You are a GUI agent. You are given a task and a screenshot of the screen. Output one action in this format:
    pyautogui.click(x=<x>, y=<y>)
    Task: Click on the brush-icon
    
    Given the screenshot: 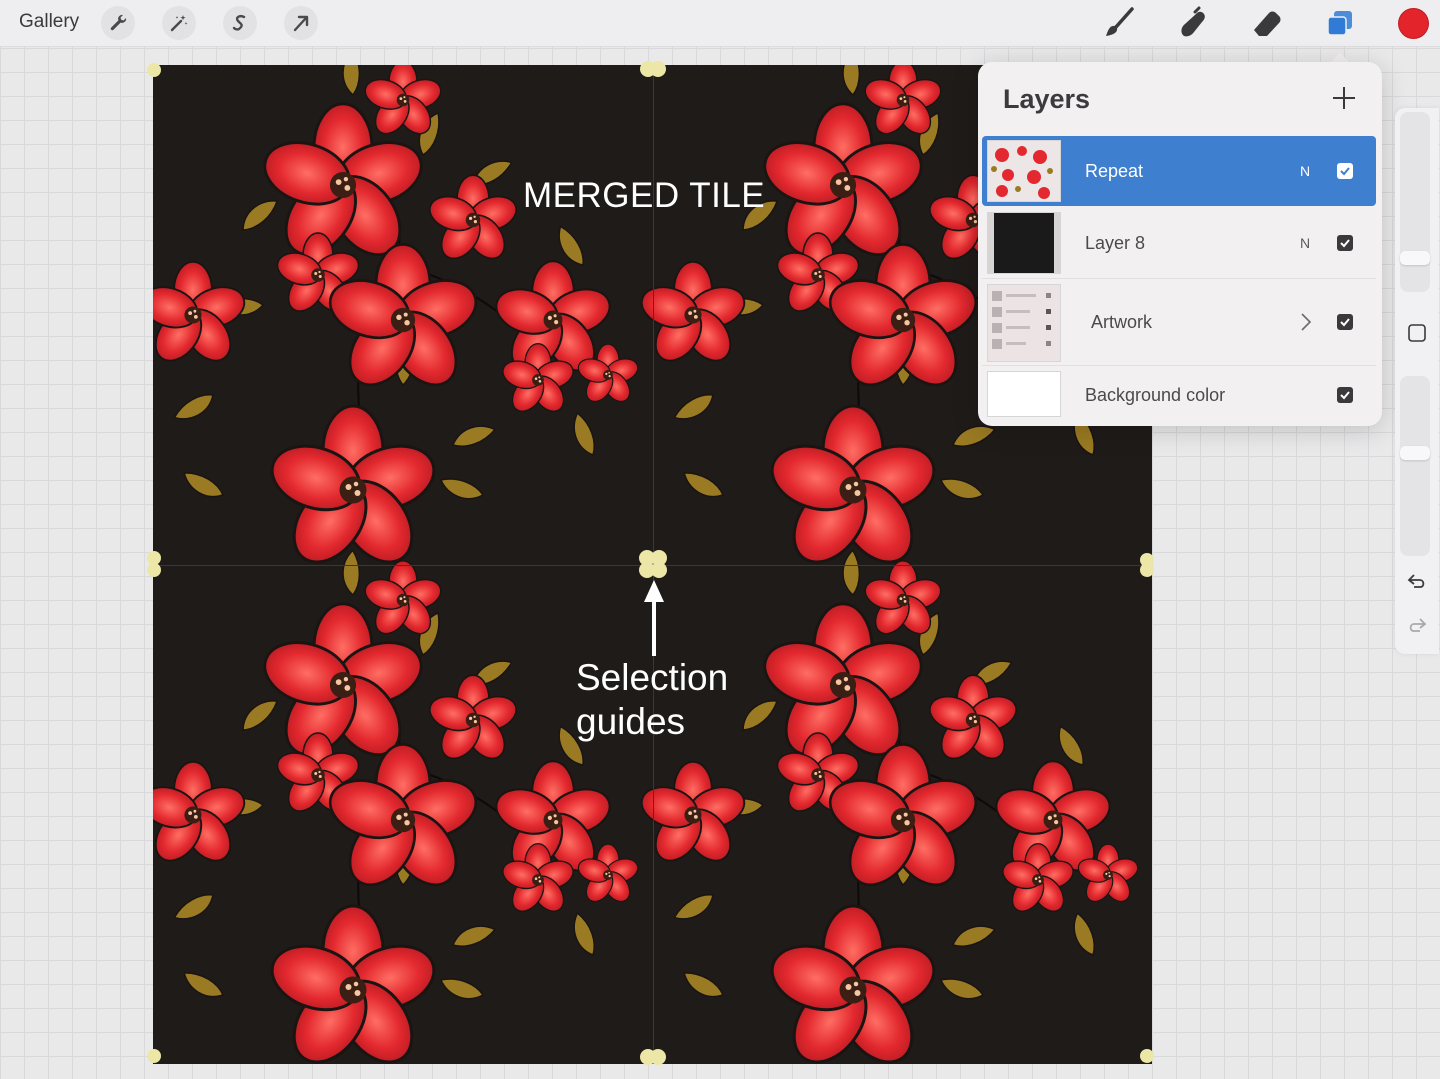 What is the action you would take?
    pyautogui.click(x=1119, y=23)
    